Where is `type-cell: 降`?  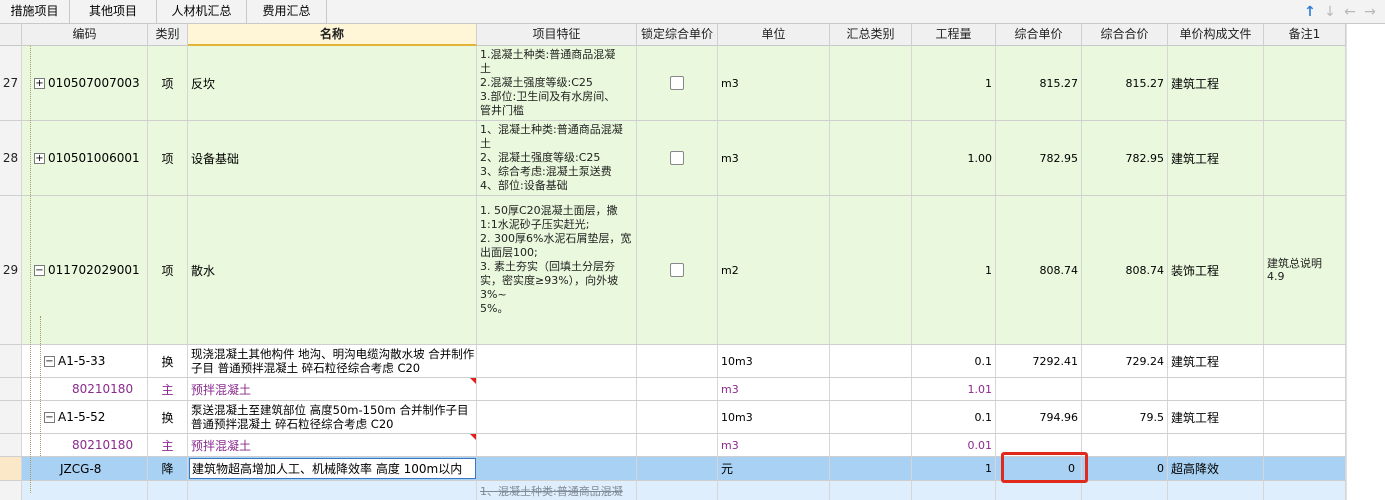 type-cell: 降 is located at coordinates (168, 468).